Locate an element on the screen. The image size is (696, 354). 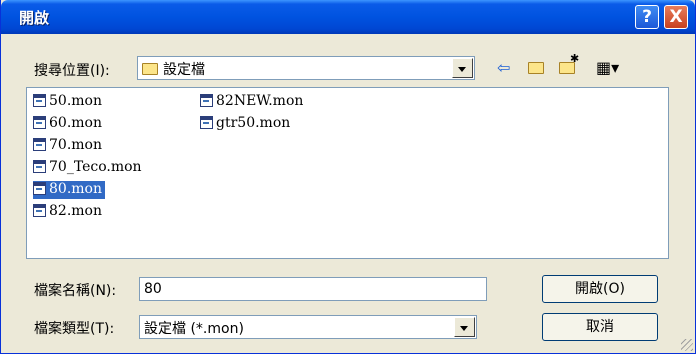
help-icon: ? is located at coordinates (647, 17).